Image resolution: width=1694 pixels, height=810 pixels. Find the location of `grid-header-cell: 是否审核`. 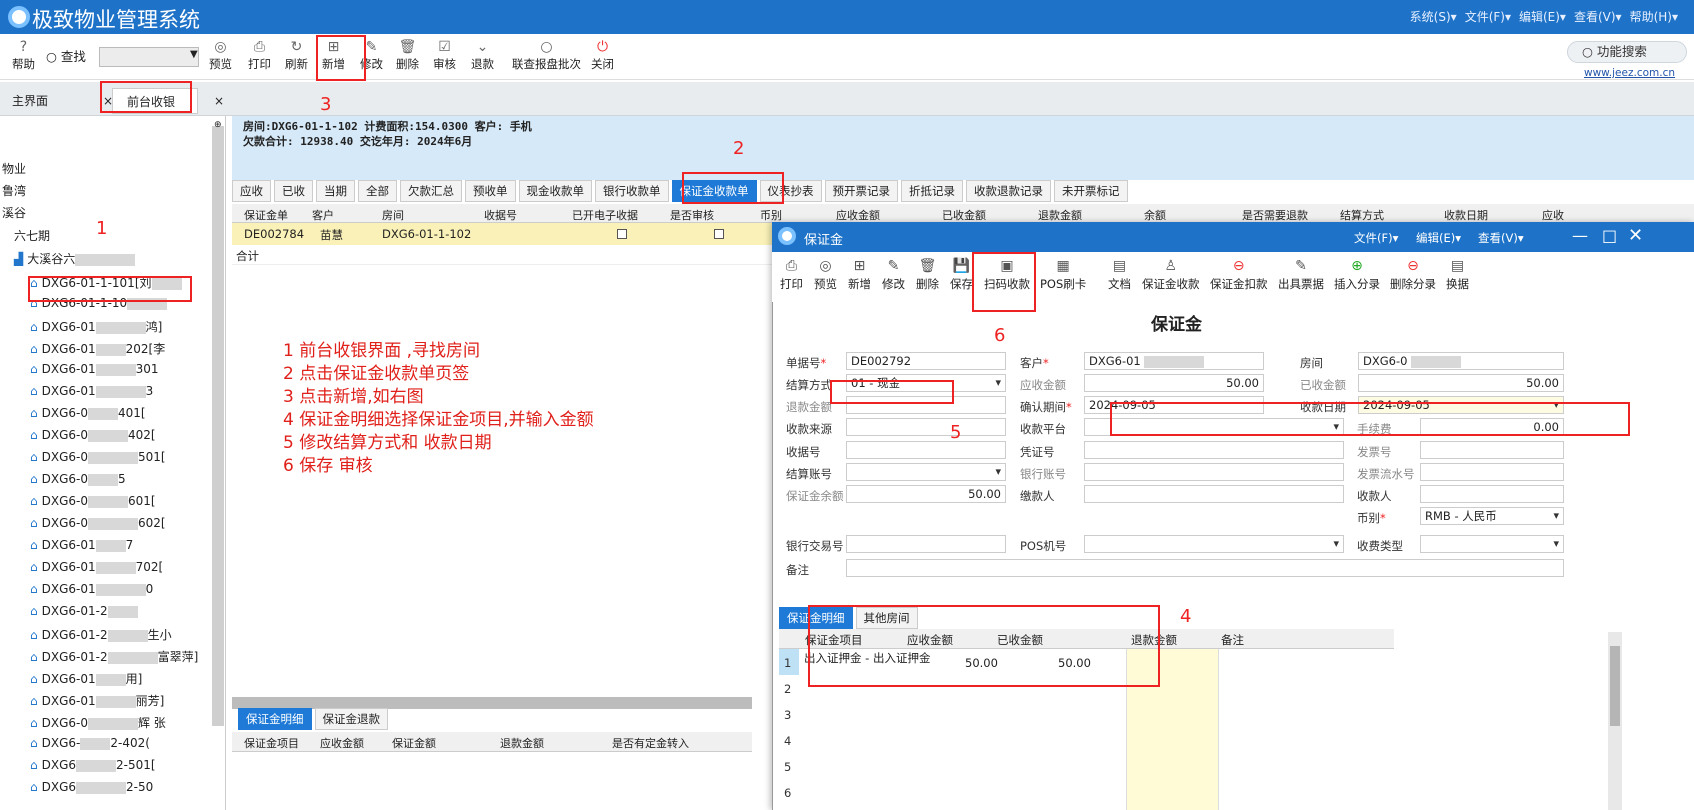

grid-header-cell: 是否审核 is located at coordinates (692, 215).